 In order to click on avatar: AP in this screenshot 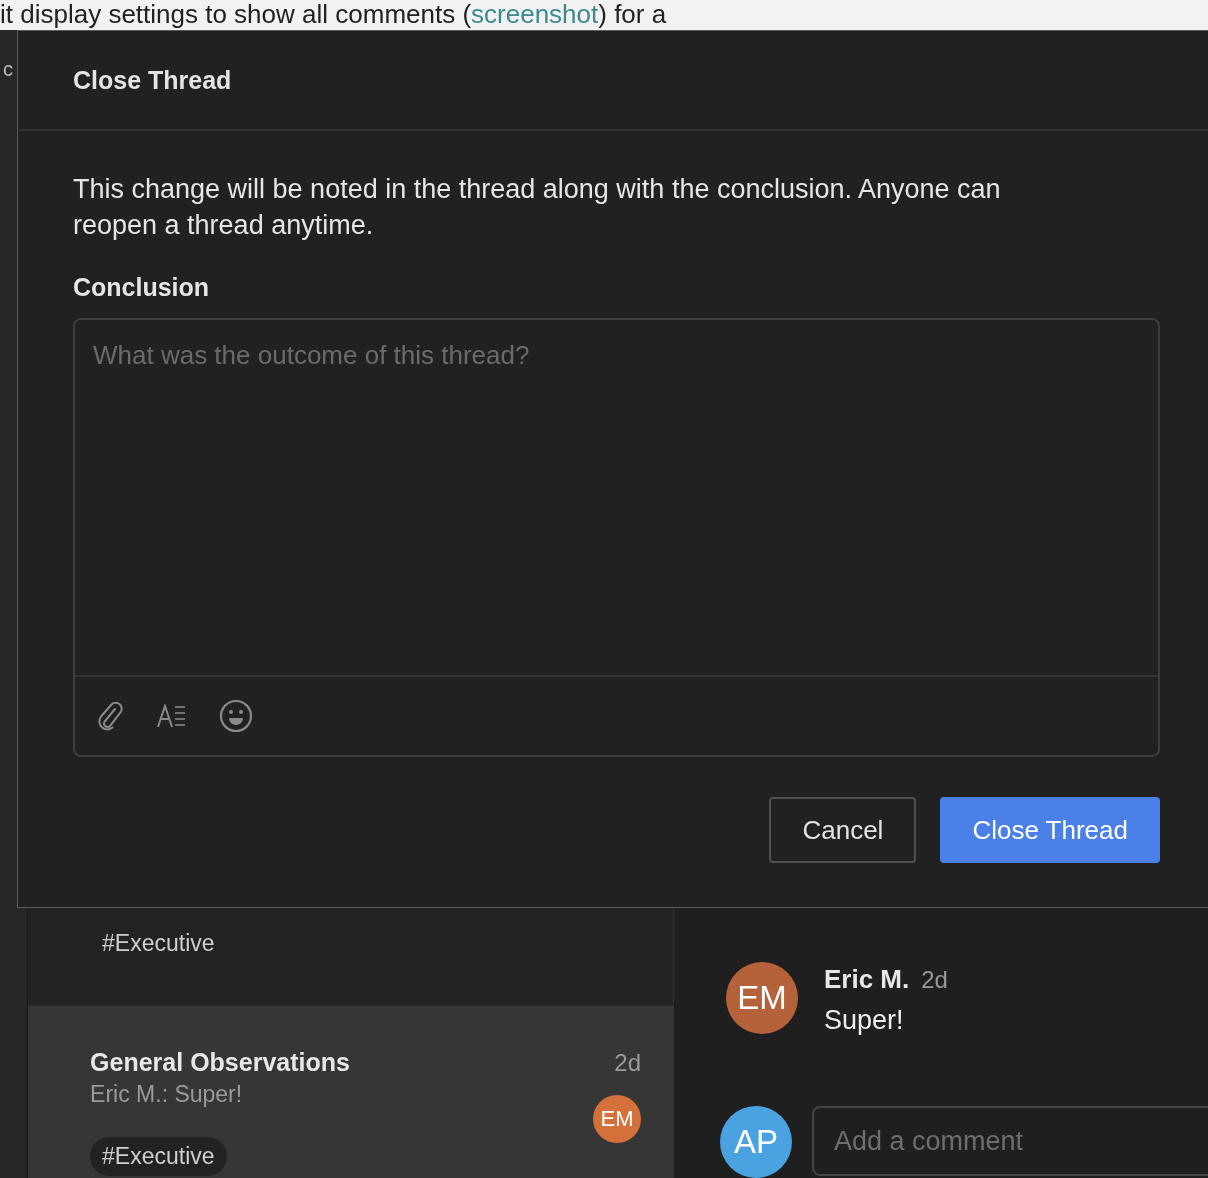, I will do `click(756, 1142)`.